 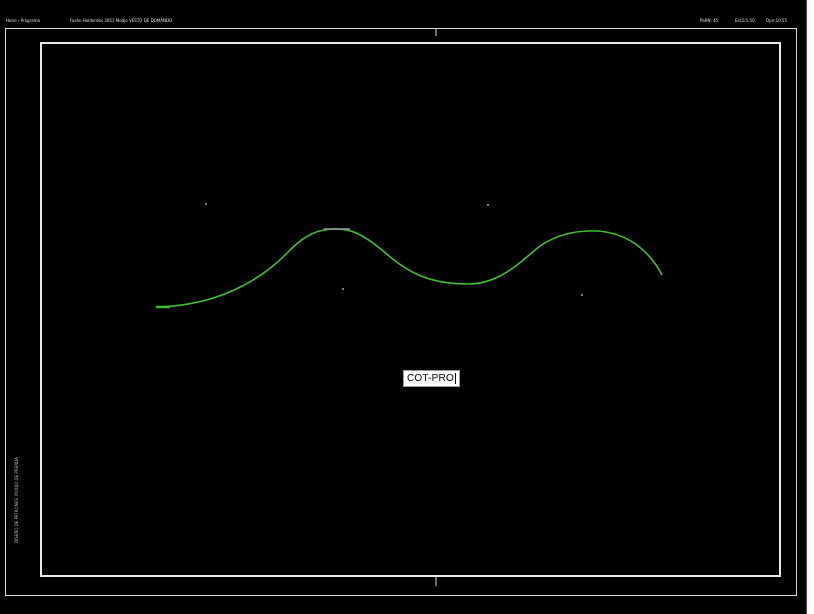 I want to click on text-caret, so click(x=455, y=378).